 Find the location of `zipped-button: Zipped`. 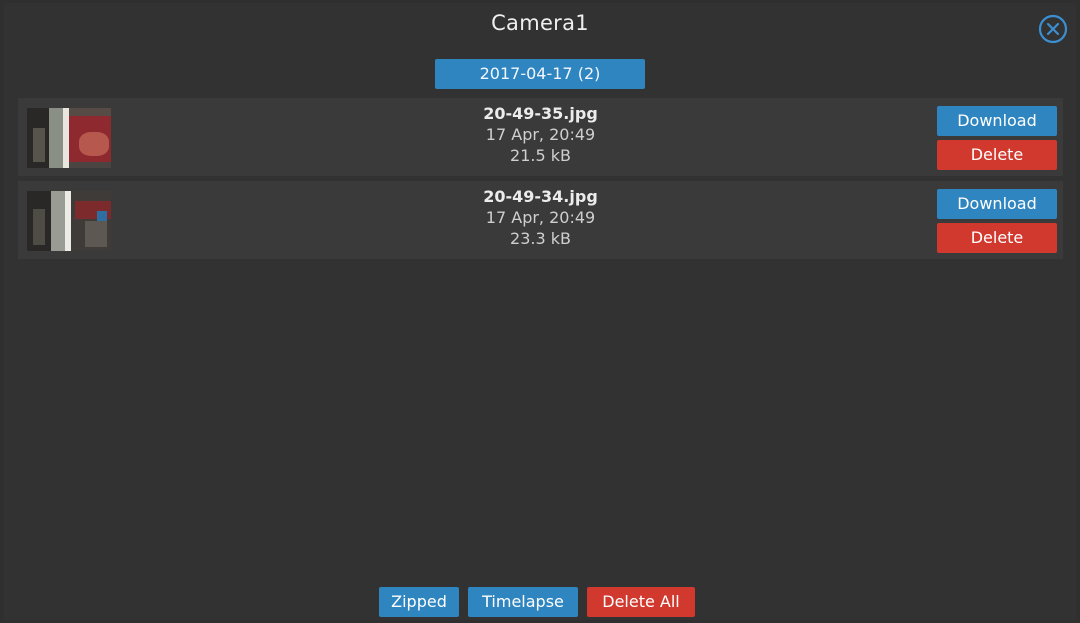

zipped-button: Zipped is located at coordinates (419, 602).